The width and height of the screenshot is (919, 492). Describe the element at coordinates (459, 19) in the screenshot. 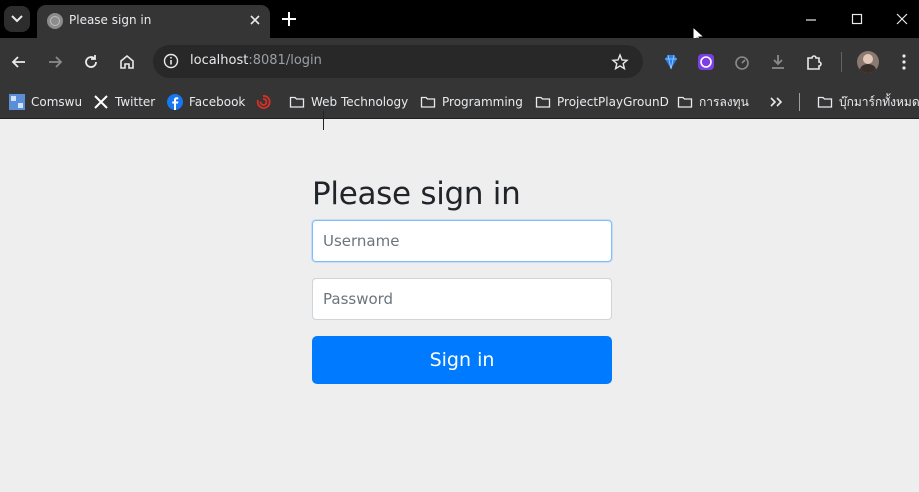

I see `browser-titlebar: Please sign in` at that location.